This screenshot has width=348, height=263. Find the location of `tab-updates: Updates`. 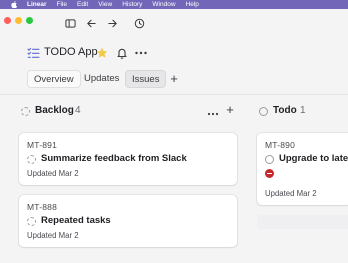

tab-updates: Updates is located at coordinates (101, 79).